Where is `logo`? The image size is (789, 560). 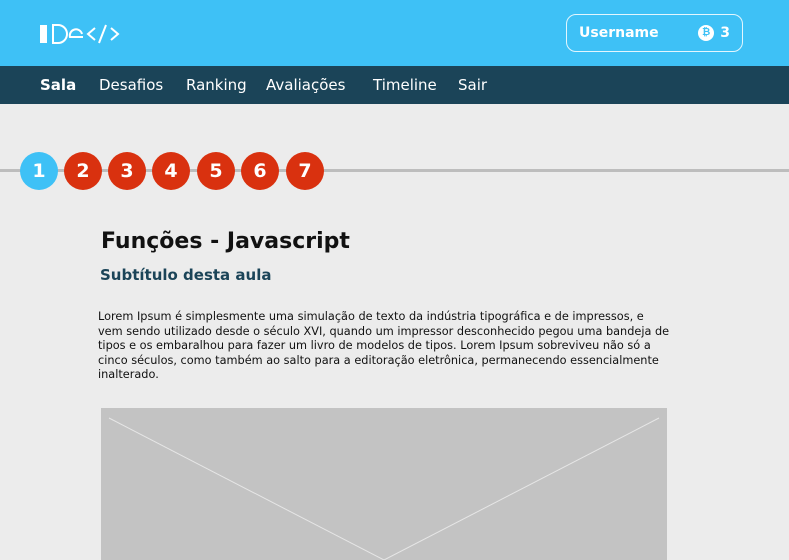 logo is located at coordinates (83, 34).